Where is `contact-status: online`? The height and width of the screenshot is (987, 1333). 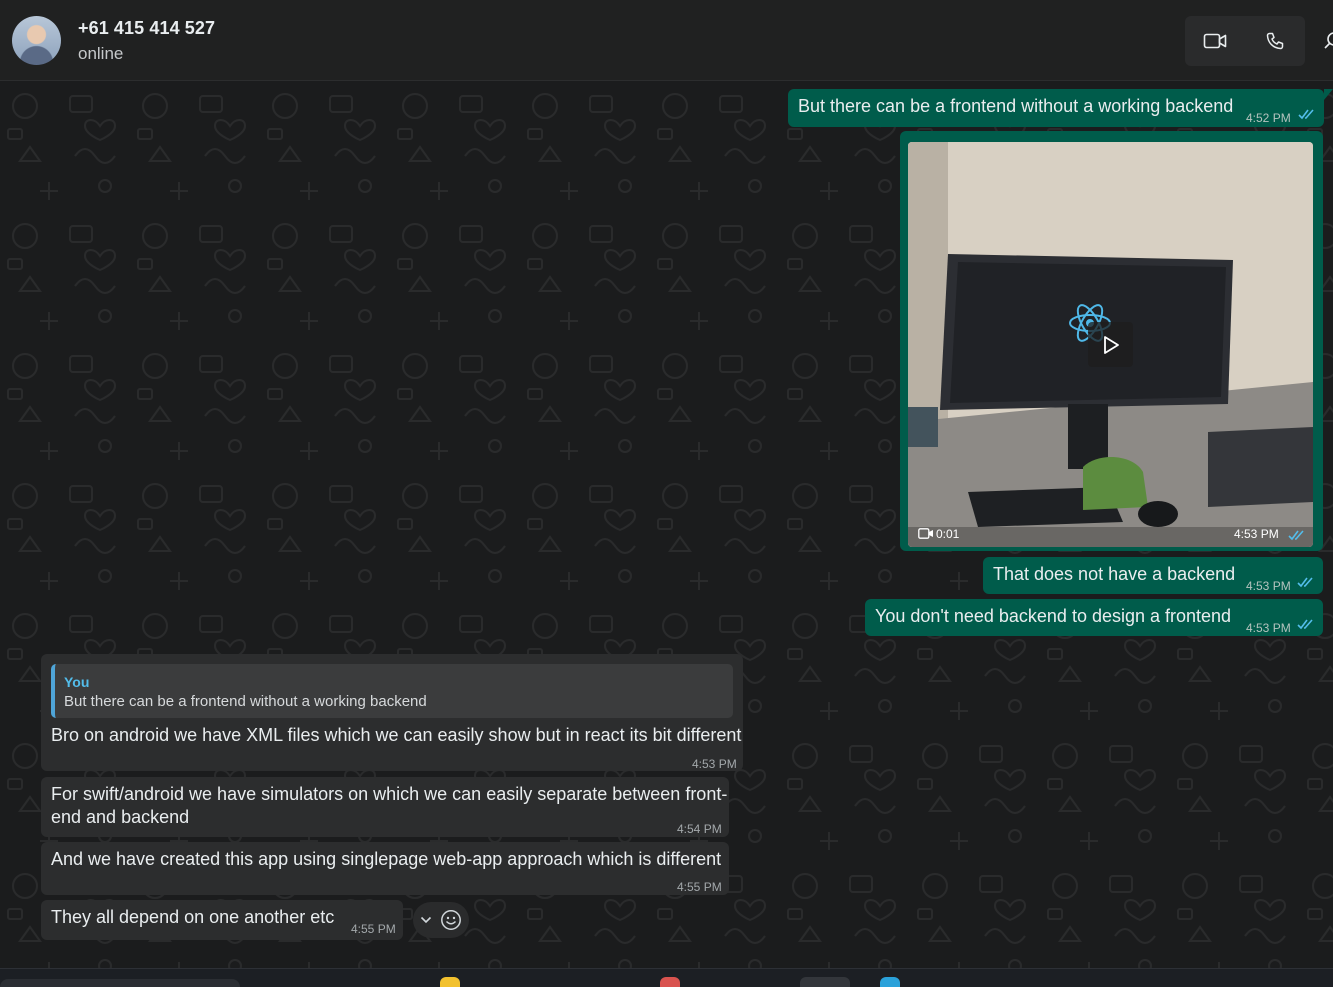
contact-status: online is located at coordinates (101, 53).